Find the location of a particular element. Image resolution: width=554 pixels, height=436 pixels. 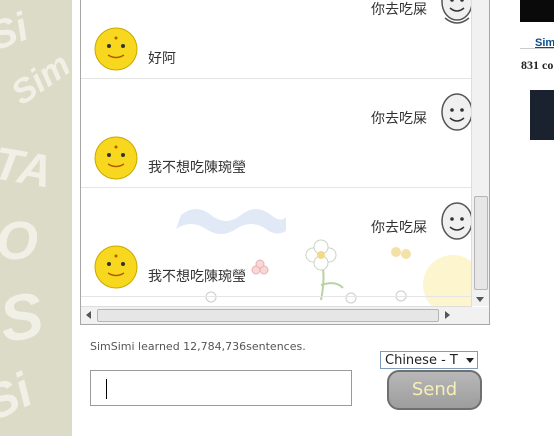

send-button: Send is located at coordinates (434, 390).